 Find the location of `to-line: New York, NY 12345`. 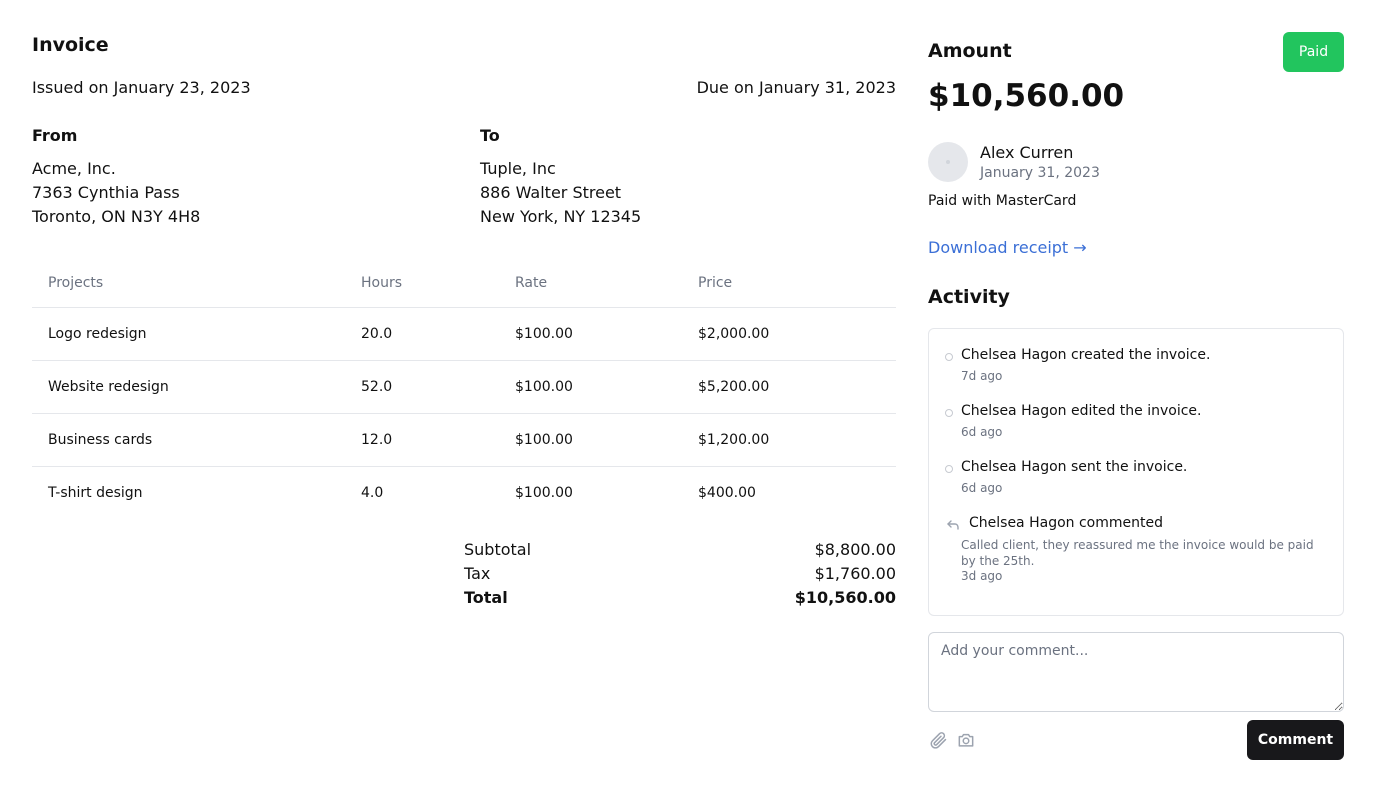

to-line: New York, NY 12345 is located at coordinates (561, 216).